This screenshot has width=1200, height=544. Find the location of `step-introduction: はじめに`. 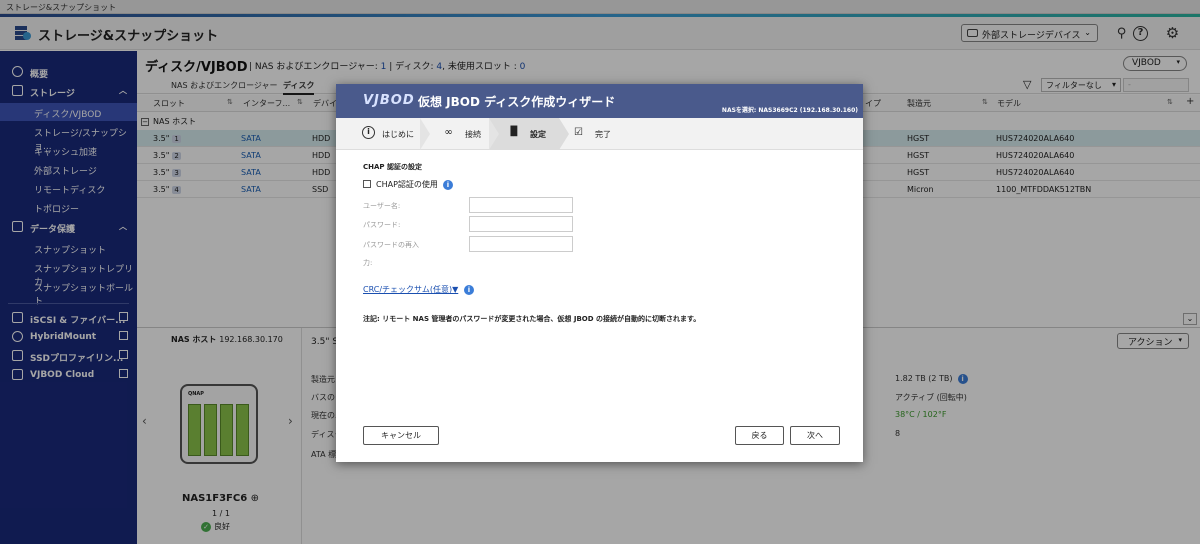

step-introduction: はじめに is located at coordinates (398, 134).